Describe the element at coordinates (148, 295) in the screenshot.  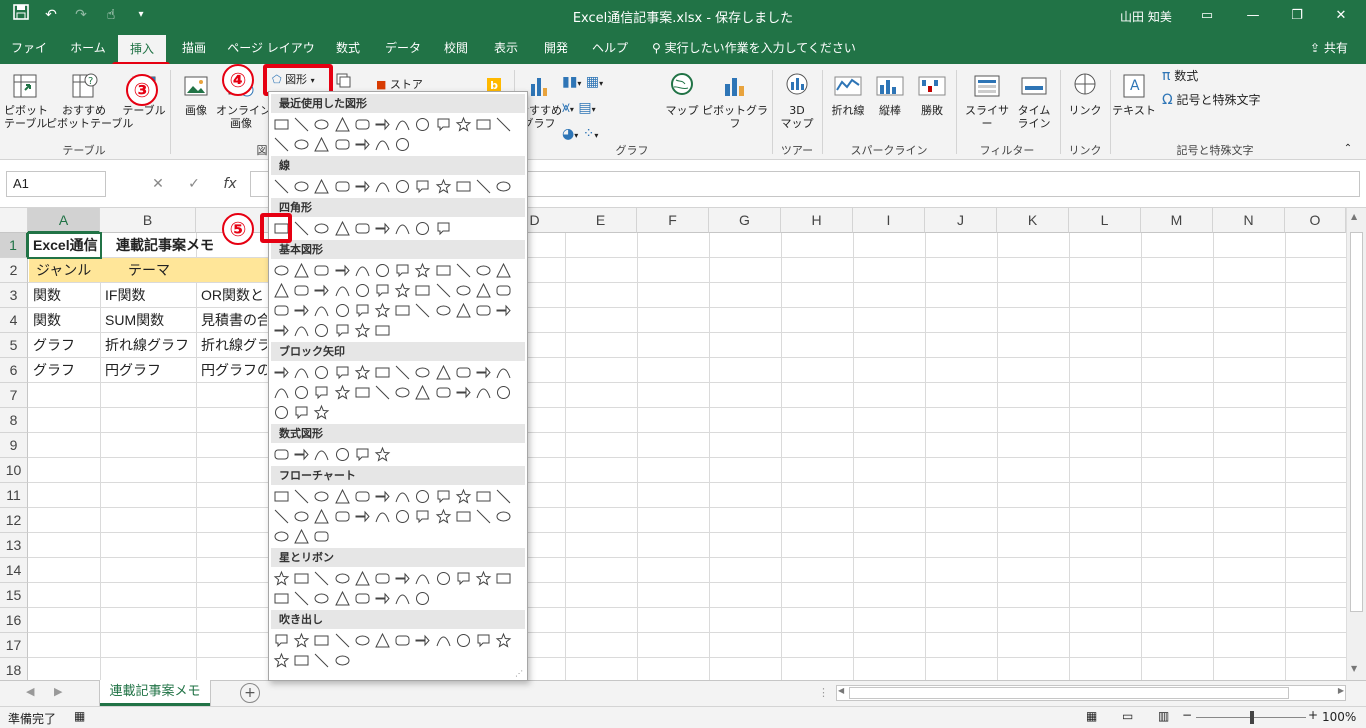
I see `cell-b3: IF関数` at that location.